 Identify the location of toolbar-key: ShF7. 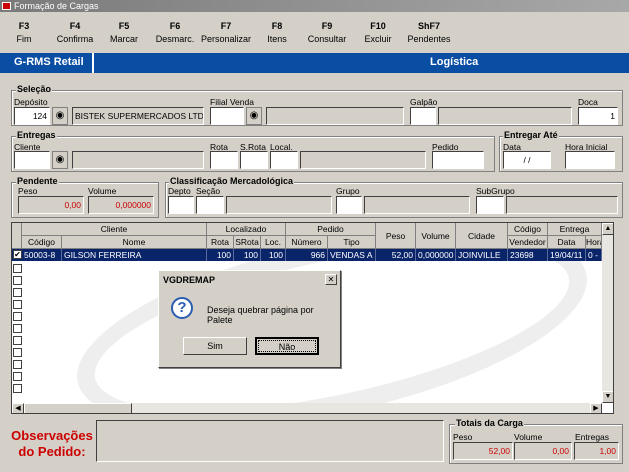
(428, 26).